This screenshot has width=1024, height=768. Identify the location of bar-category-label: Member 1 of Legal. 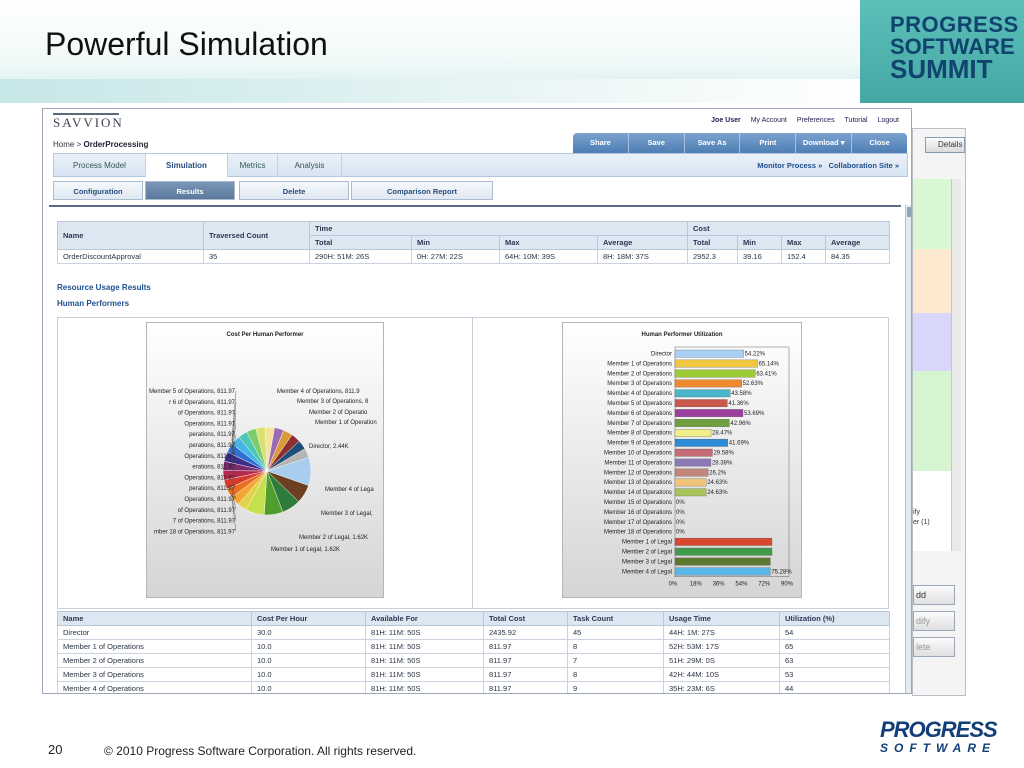
(647, 543).